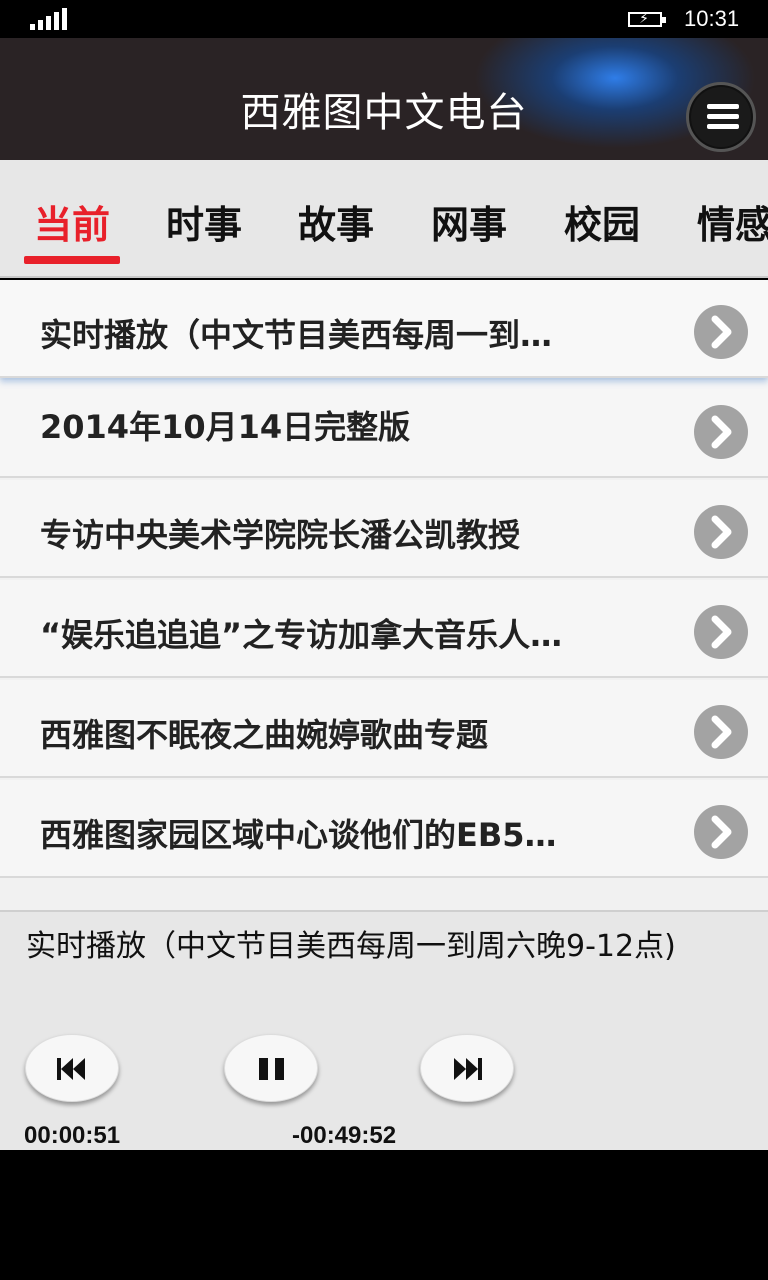 This screenshot has height=1280, width=768. What do you see at coordinates (49, 19) in the screenshot?
I see `signal-bars-icon` at bounding box center [49, 19].